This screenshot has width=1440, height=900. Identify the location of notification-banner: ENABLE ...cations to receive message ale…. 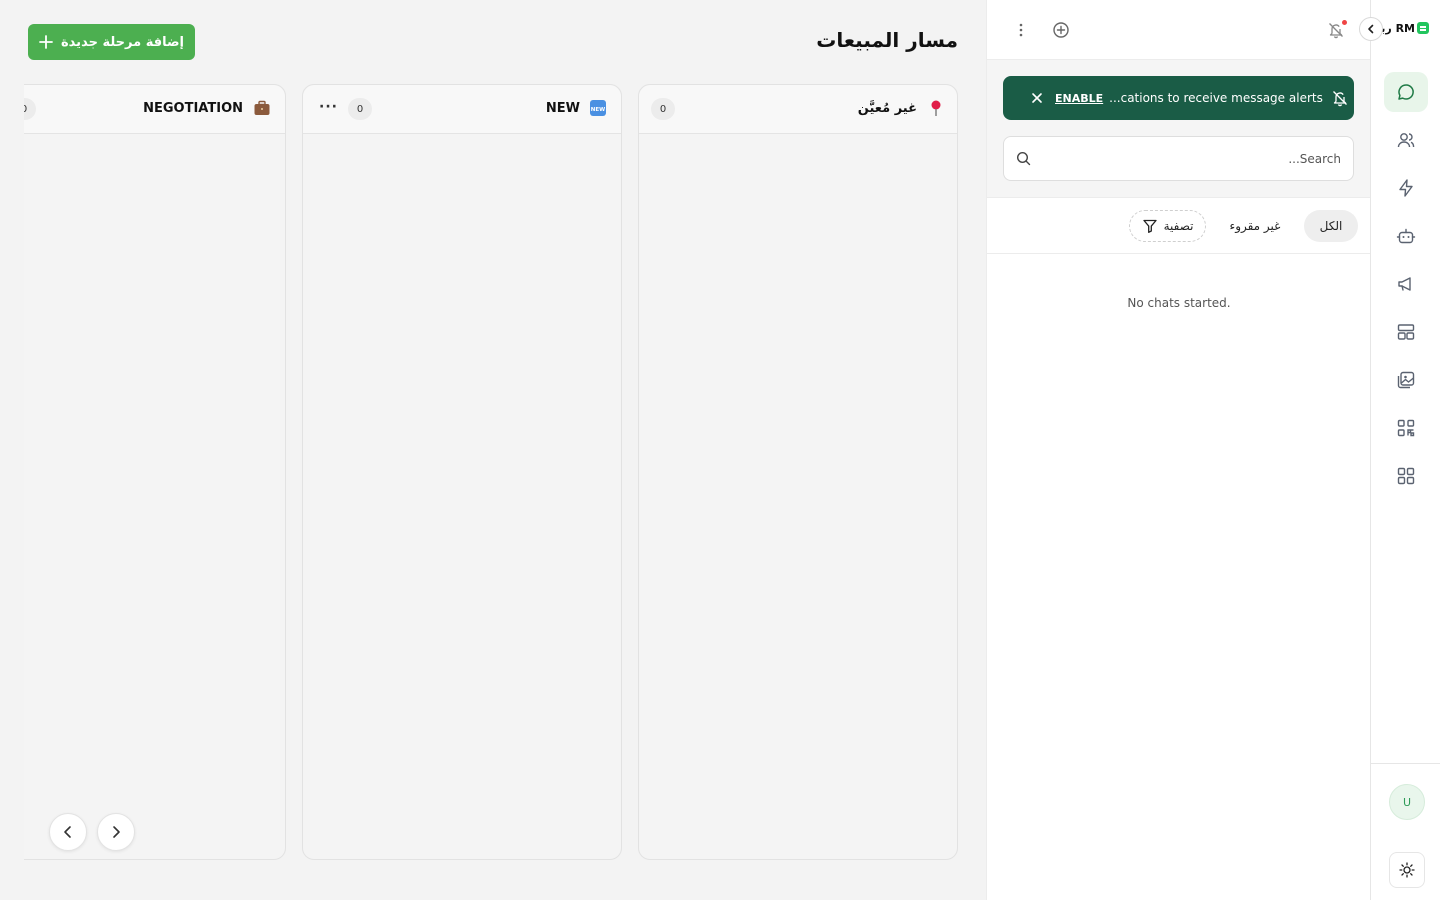
(1178, 98).